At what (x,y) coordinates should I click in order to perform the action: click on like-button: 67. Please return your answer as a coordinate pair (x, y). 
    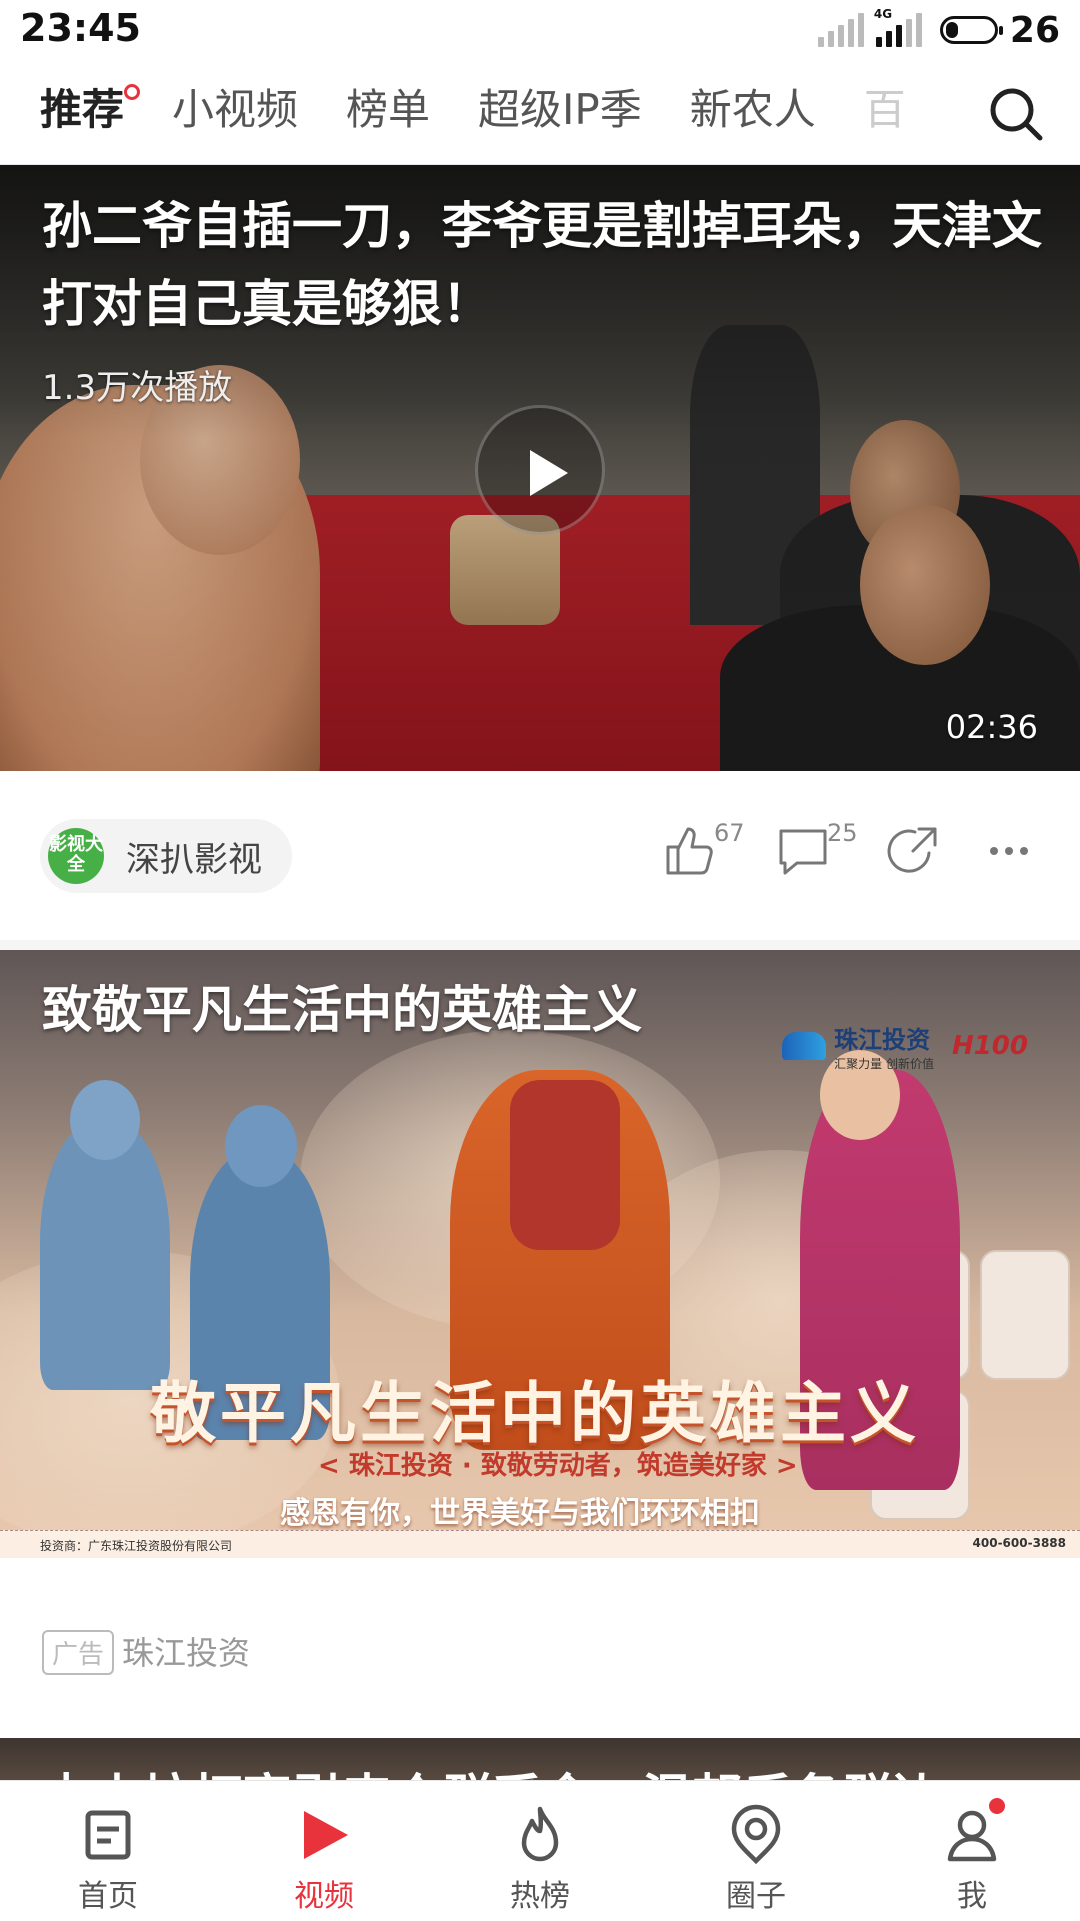
    Looking at the image, I should click on (703, 854).